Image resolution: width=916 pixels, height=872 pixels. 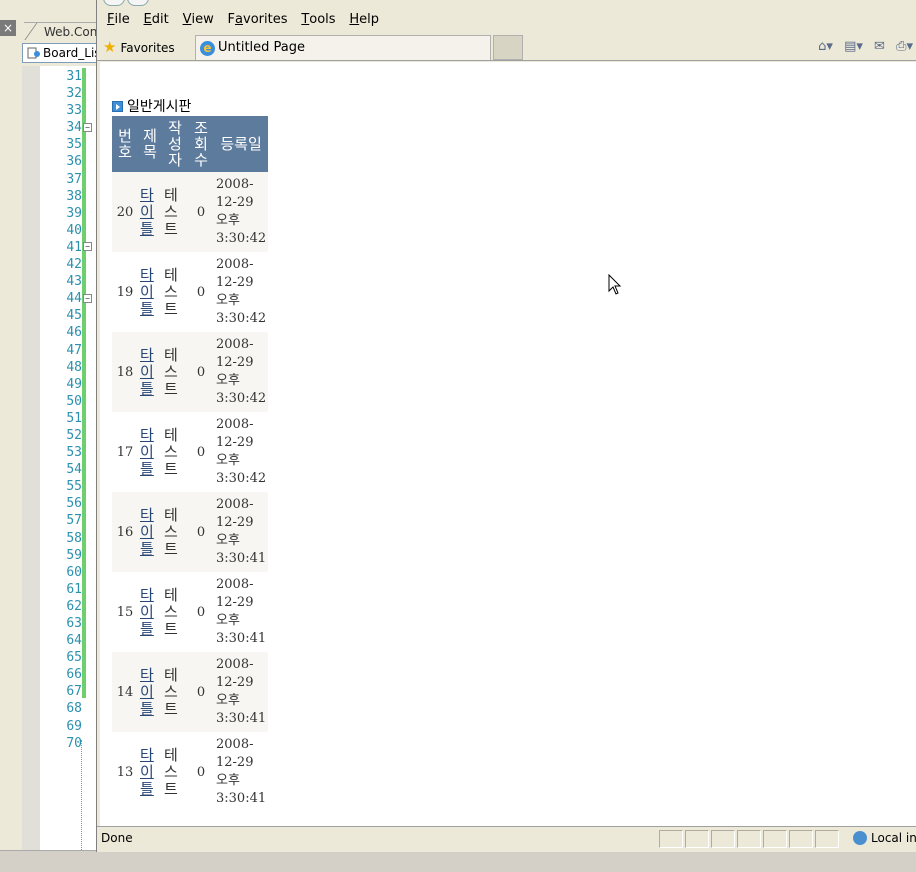 I want to click on menu-edit: Edit, so click(x=156, y=20).